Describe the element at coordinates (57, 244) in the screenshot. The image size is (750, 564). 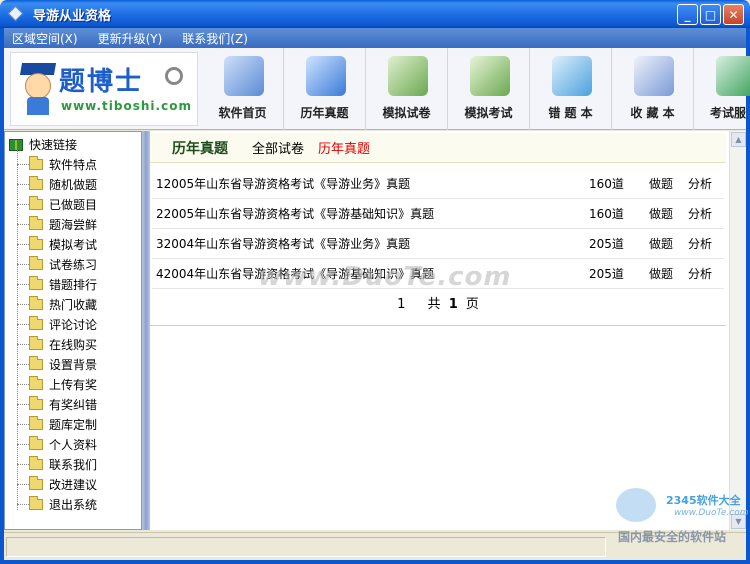
I see `sidebar-item-mock-exam: 模拟考试` at that location.